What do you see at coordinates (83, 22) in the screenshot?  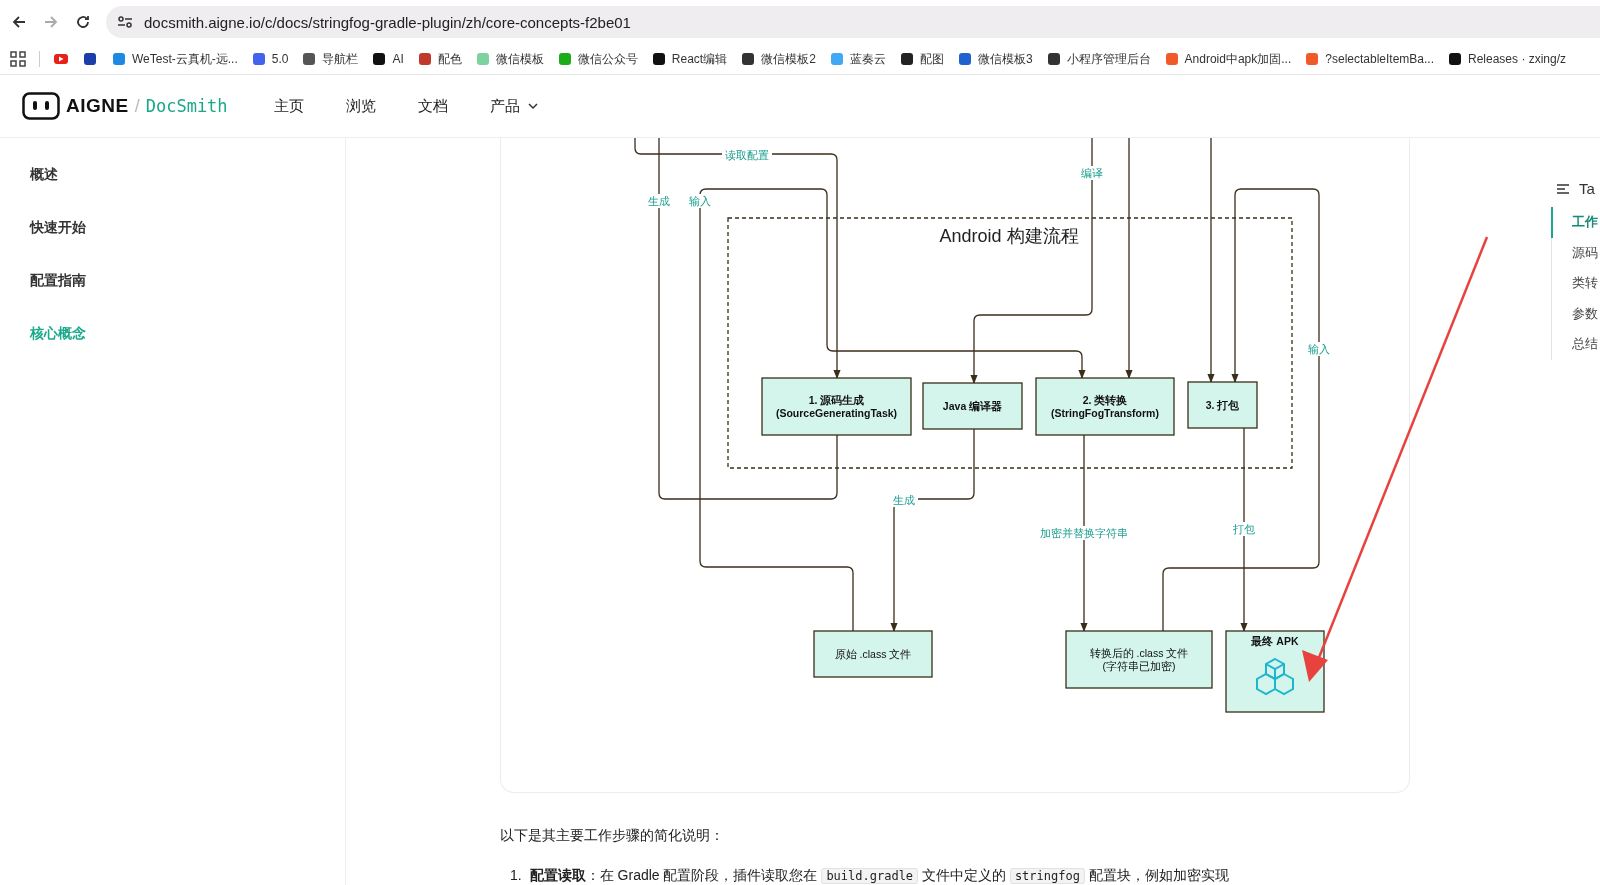 I see `reload-icon` at bounding box center [83, 22].